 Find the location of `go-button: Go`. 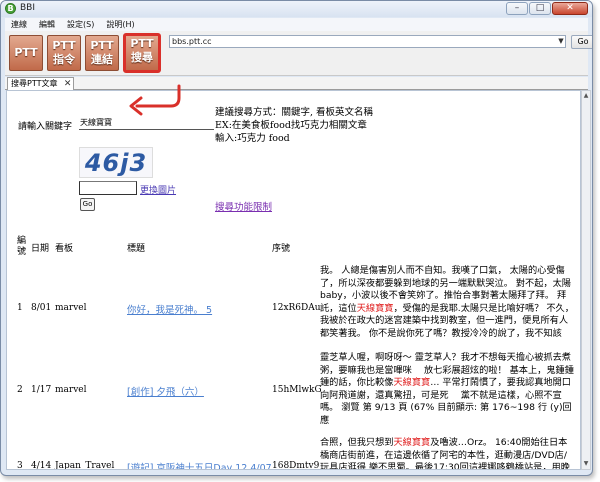

go-button: Go is located at coordinates (581, 42).